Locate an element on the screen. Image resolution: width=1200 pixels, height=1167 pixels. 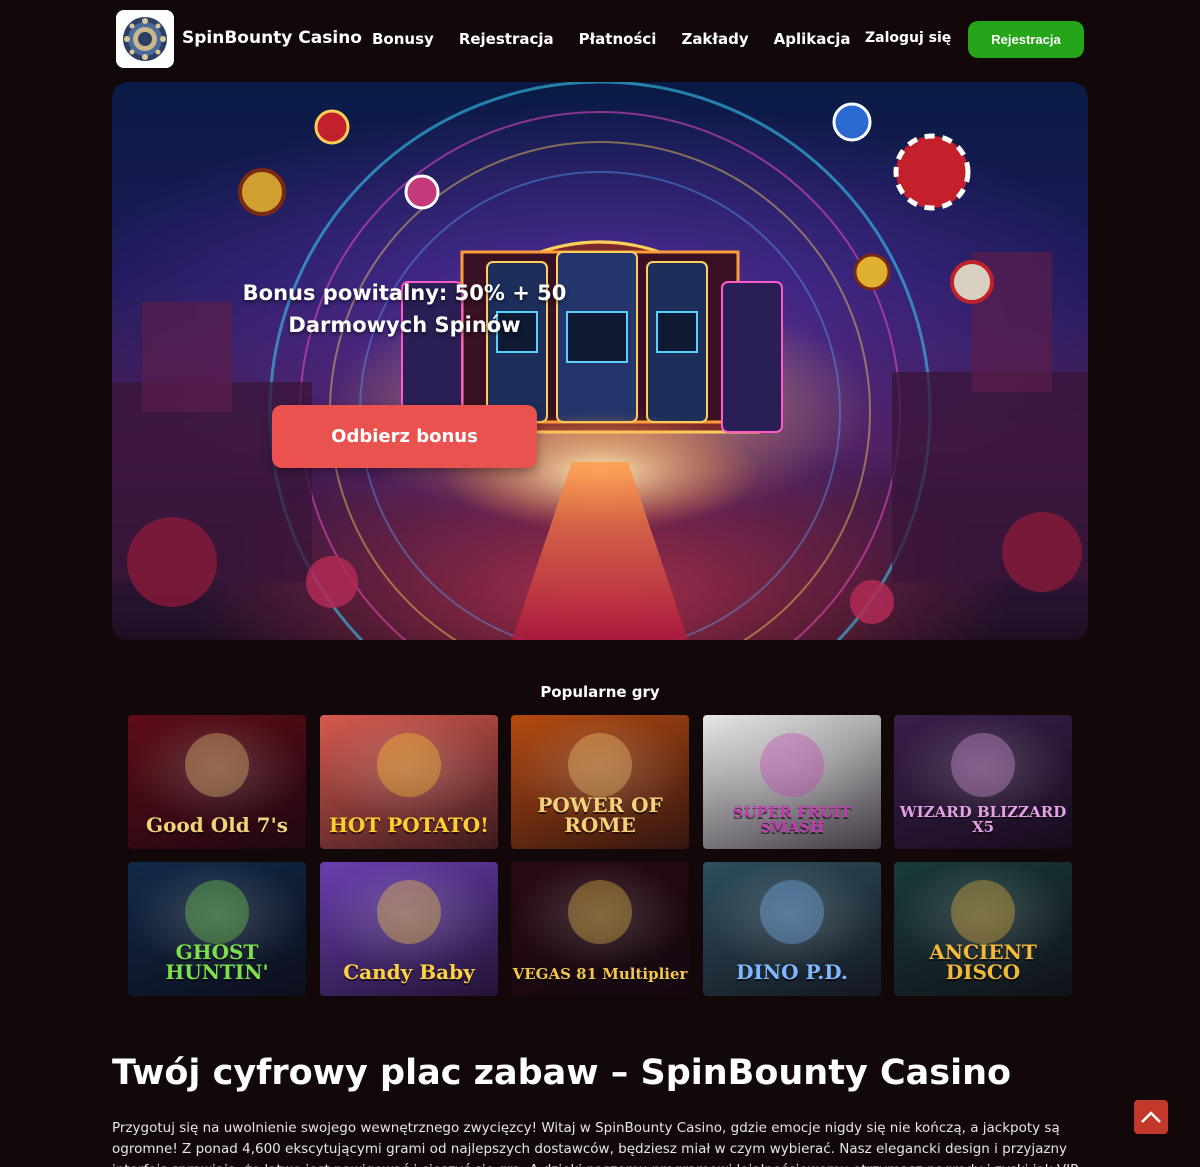
popular-games-title: Popularne gry is located at coordinates (600, 692).